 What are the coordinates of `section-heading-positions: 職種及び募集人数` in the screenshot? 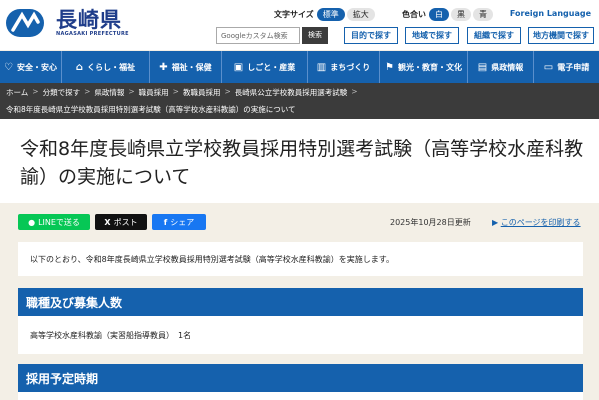 It's located at (300, 302).